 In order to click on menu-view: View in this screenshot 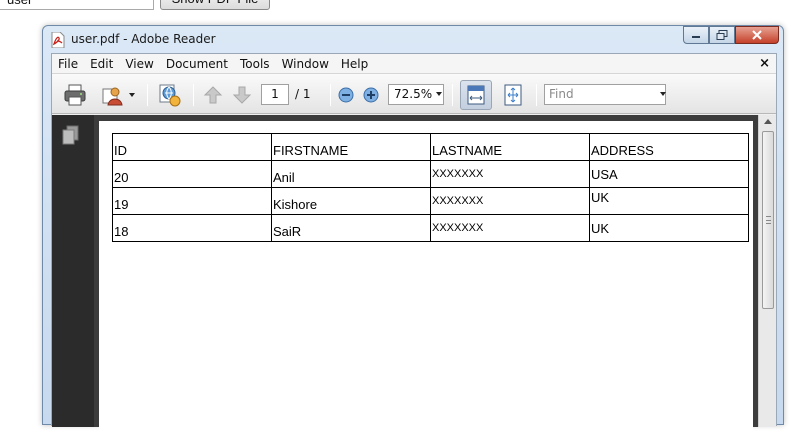, I will do `click(139, 64)`.